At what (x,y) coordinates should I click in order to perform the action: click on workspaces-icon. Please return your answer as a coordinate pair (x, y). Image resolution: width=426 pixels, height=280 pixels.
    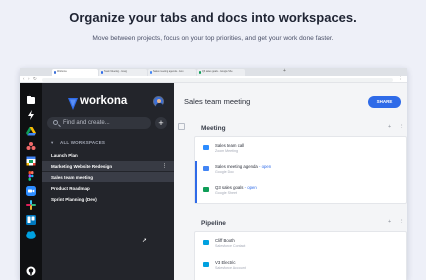
    Looking at the image, I should click on (31, 98).